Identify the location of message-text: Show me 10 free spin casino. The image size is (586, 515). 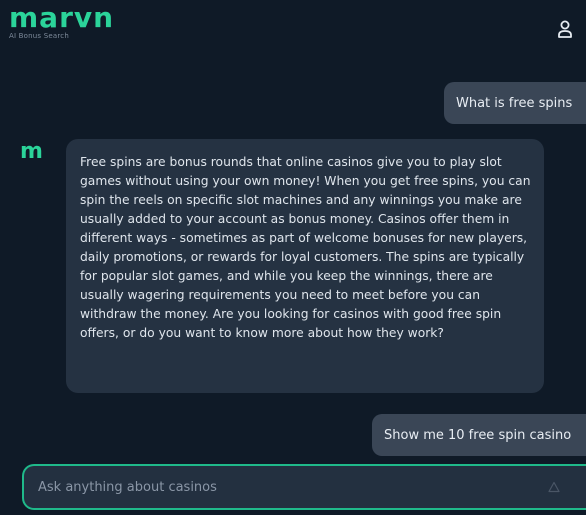
(478, 435).